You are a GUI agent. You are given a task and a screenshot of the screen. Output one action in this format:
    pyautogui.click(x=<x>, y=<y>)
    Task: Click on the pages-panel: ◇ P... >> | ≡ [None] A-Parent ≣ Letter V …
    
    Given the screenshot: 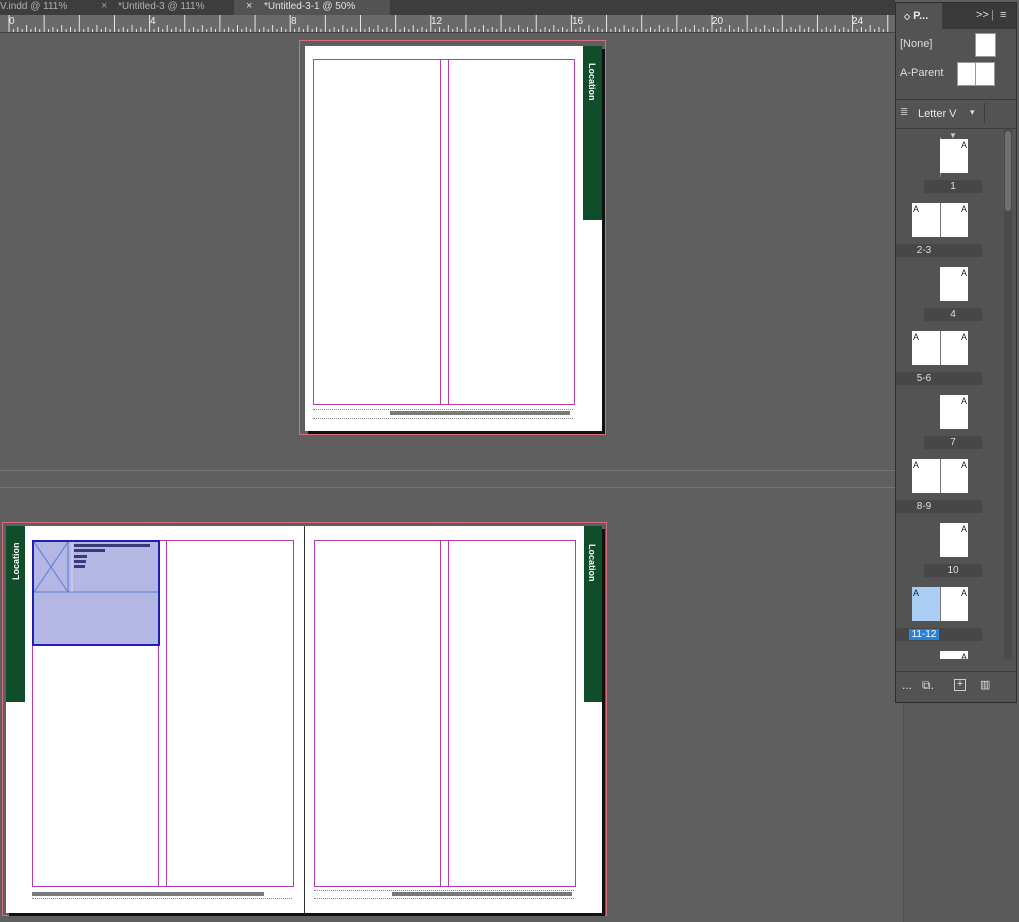 What is the action you would take?
    pyautogui.click(x=956, y=352)
    